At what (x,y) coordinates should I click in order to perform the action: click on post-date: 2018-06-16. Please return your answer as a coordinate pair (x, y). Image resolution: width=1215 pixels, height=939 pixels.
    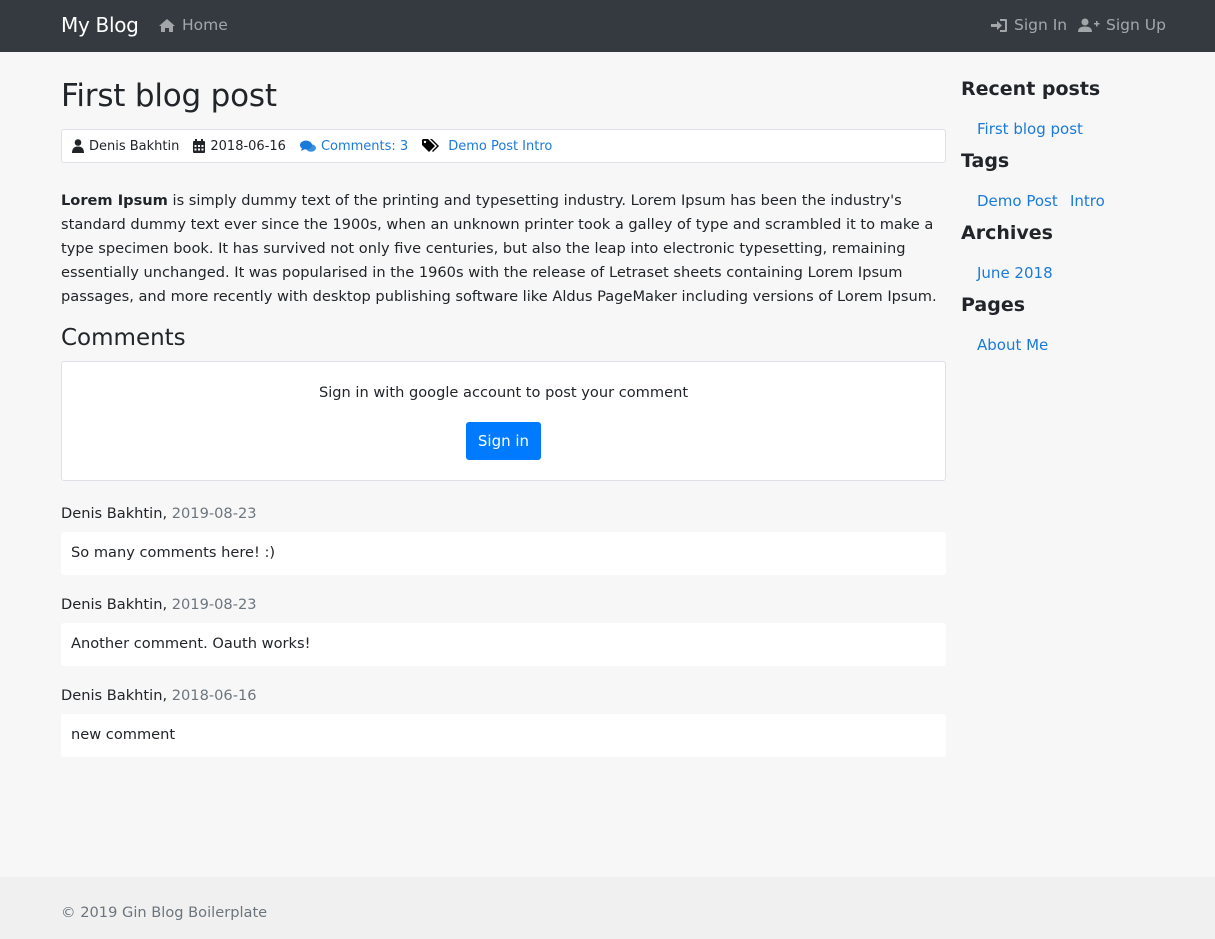
    Looking at the image, I should click on (239, 146).